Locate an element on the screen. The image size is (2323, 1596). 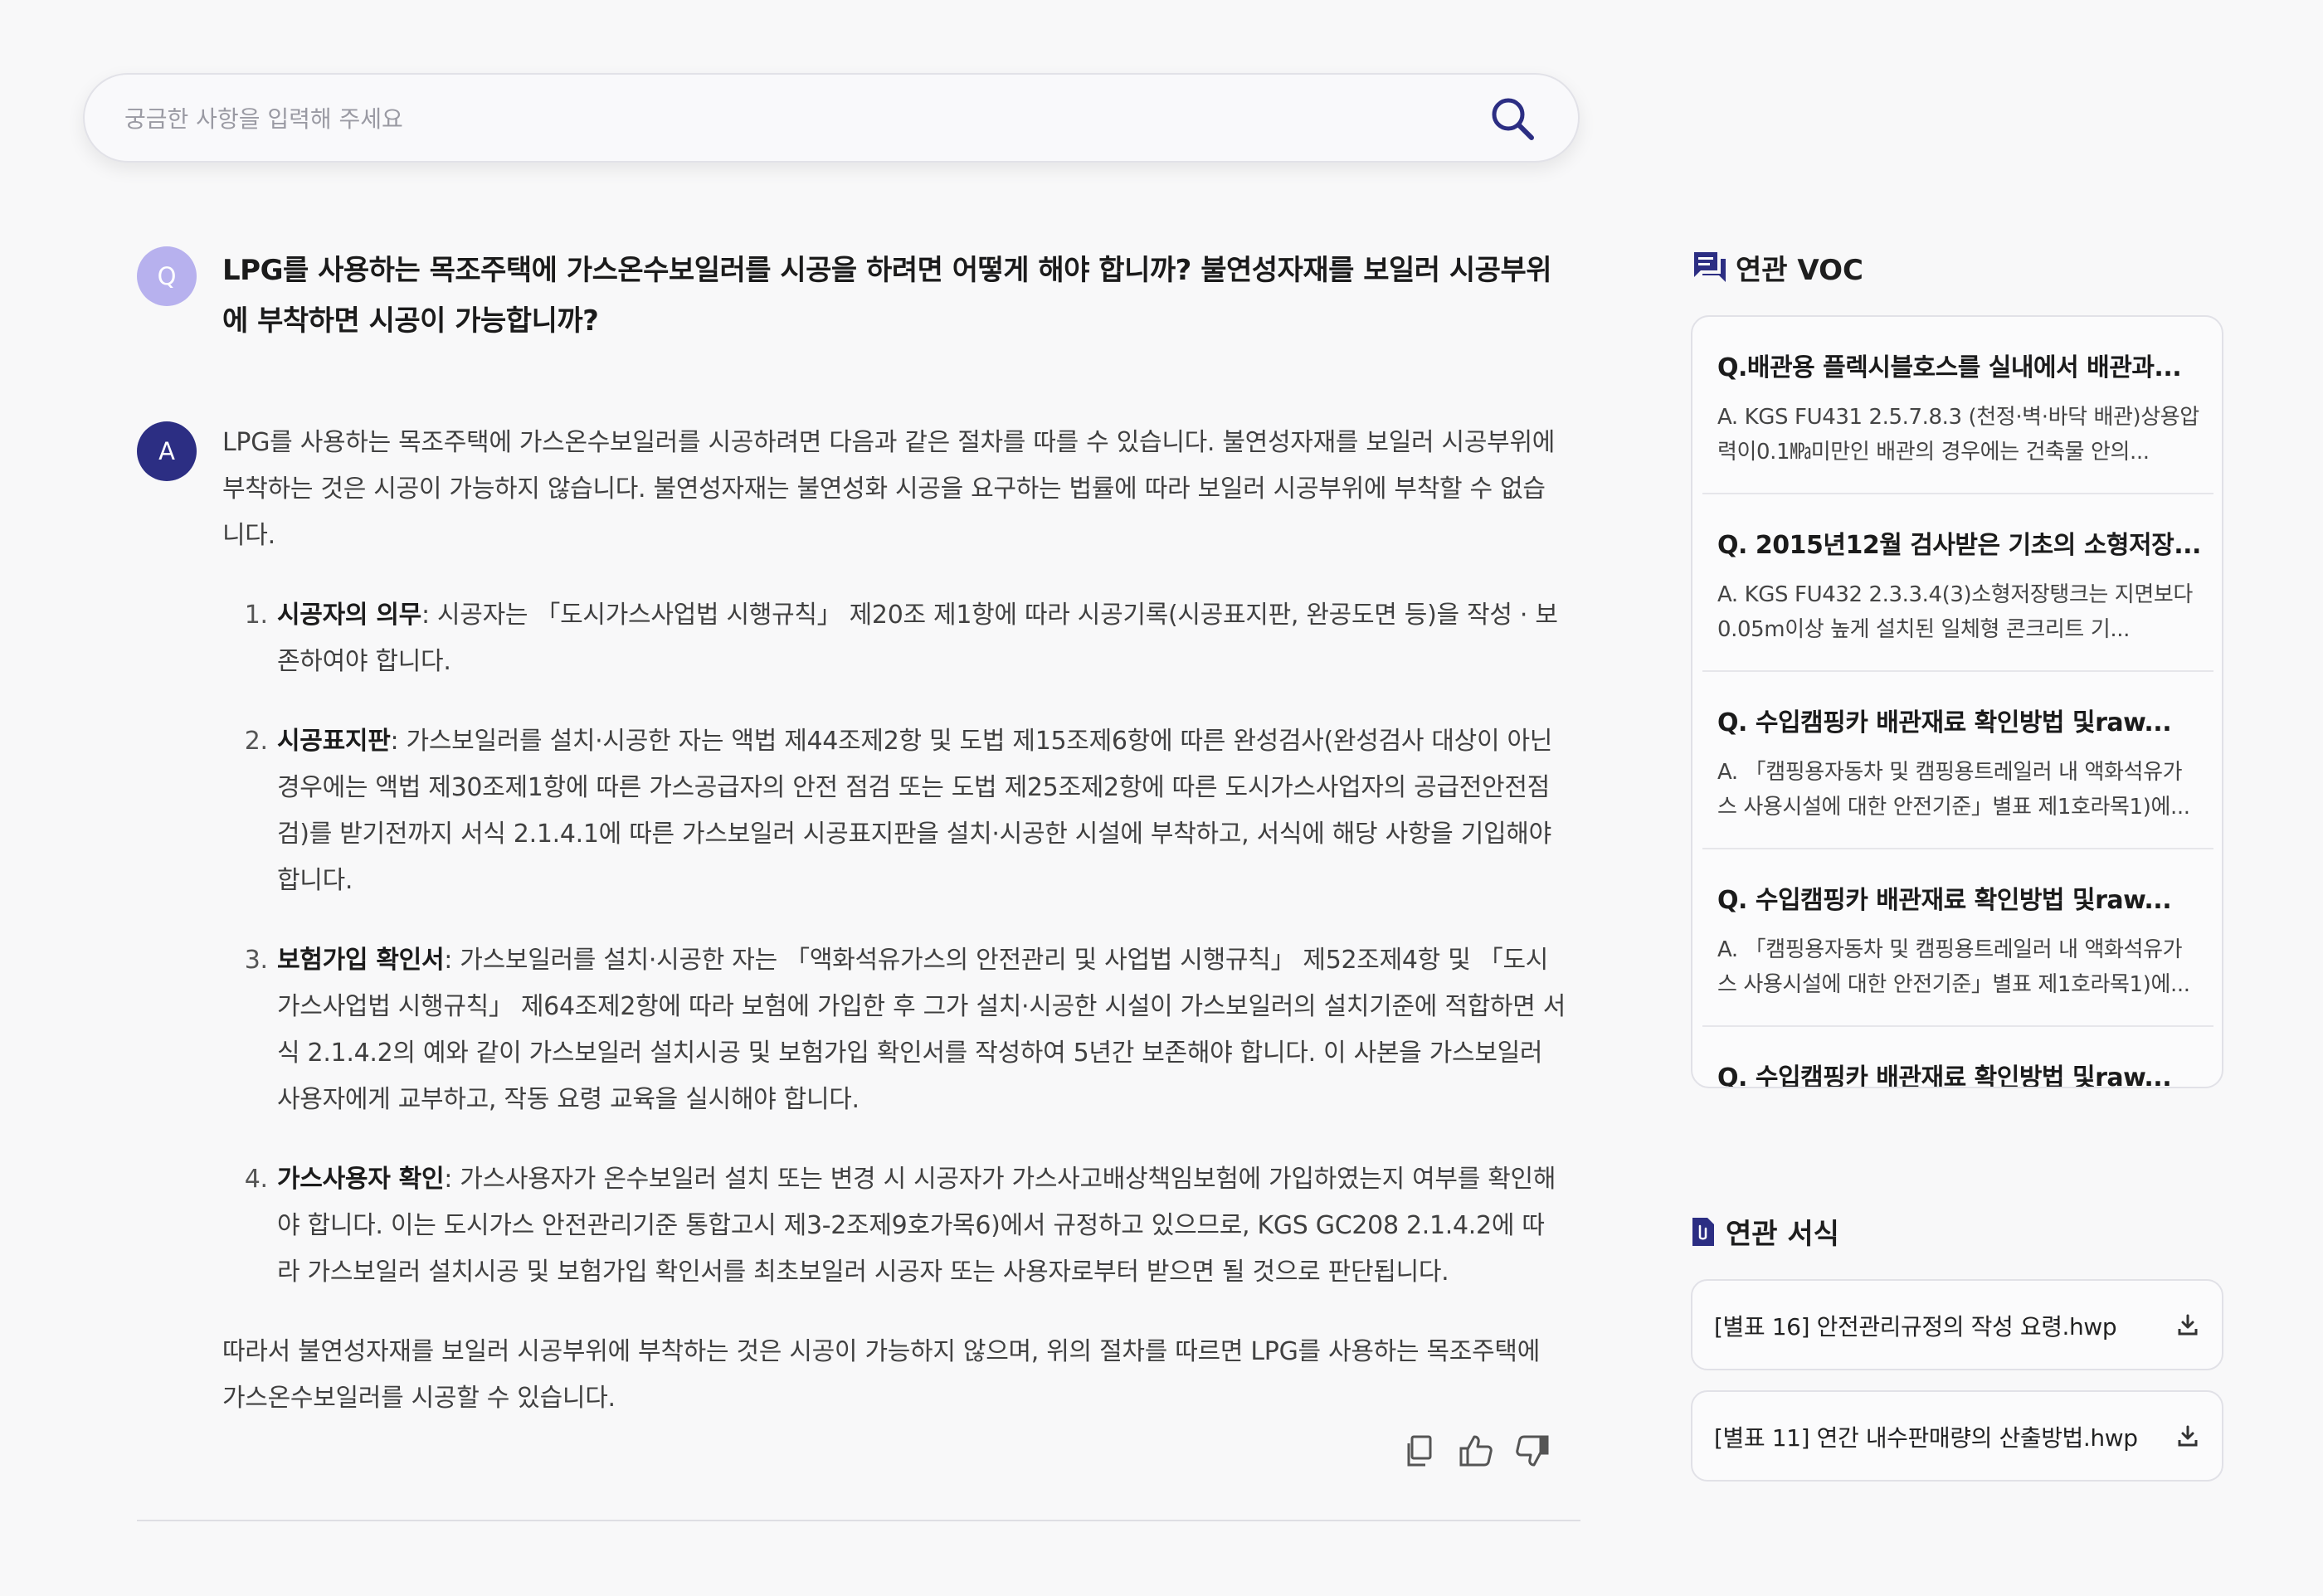
like-button is located at coordinates (1476, 1451).